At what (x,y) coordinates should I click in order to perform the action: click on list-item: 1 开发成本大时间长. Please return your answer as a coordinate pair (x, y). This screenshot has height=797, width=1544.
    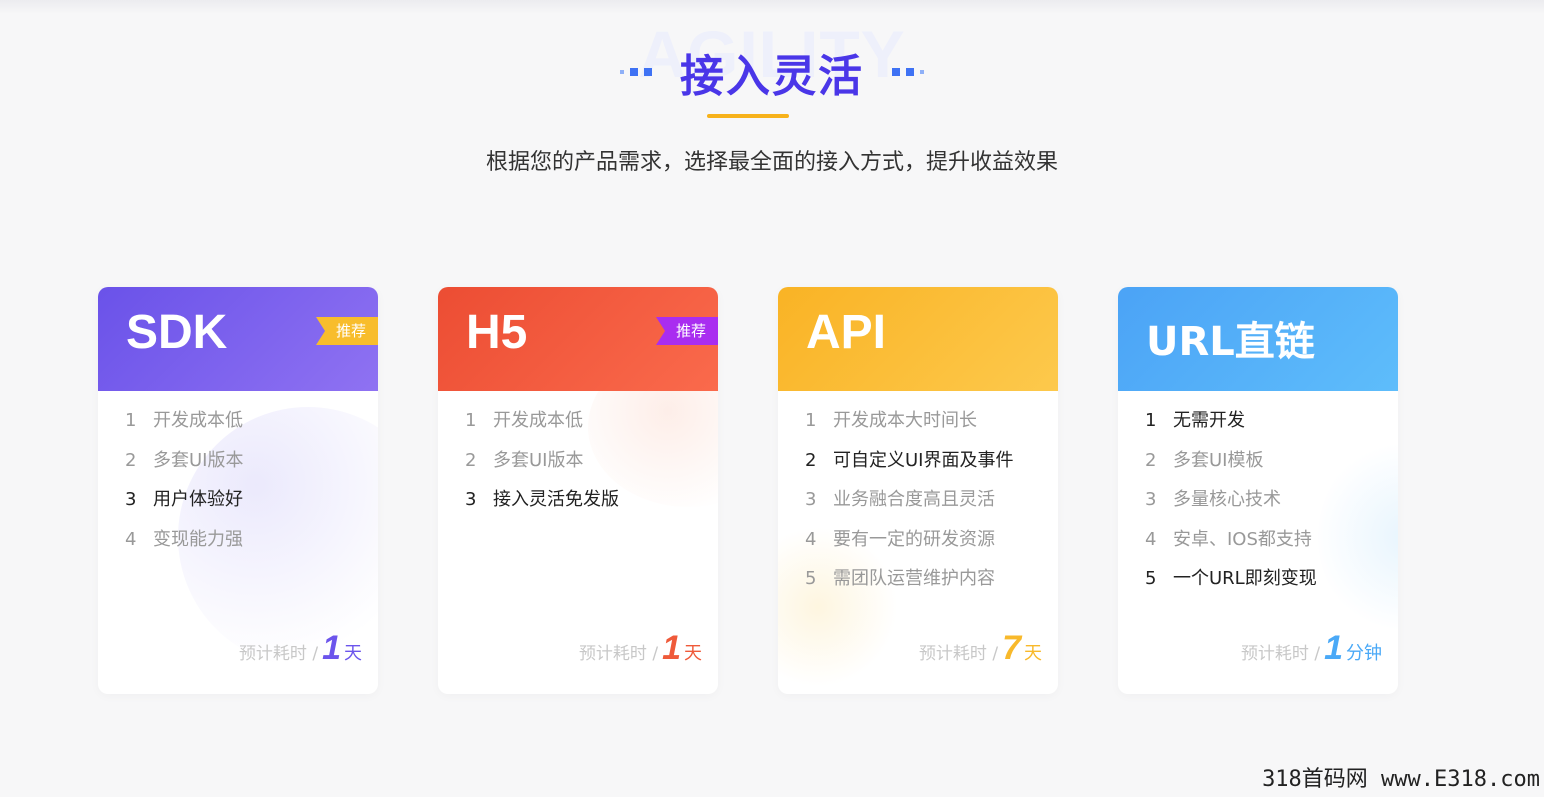
    Looking at the image, I should click on (891, 420).